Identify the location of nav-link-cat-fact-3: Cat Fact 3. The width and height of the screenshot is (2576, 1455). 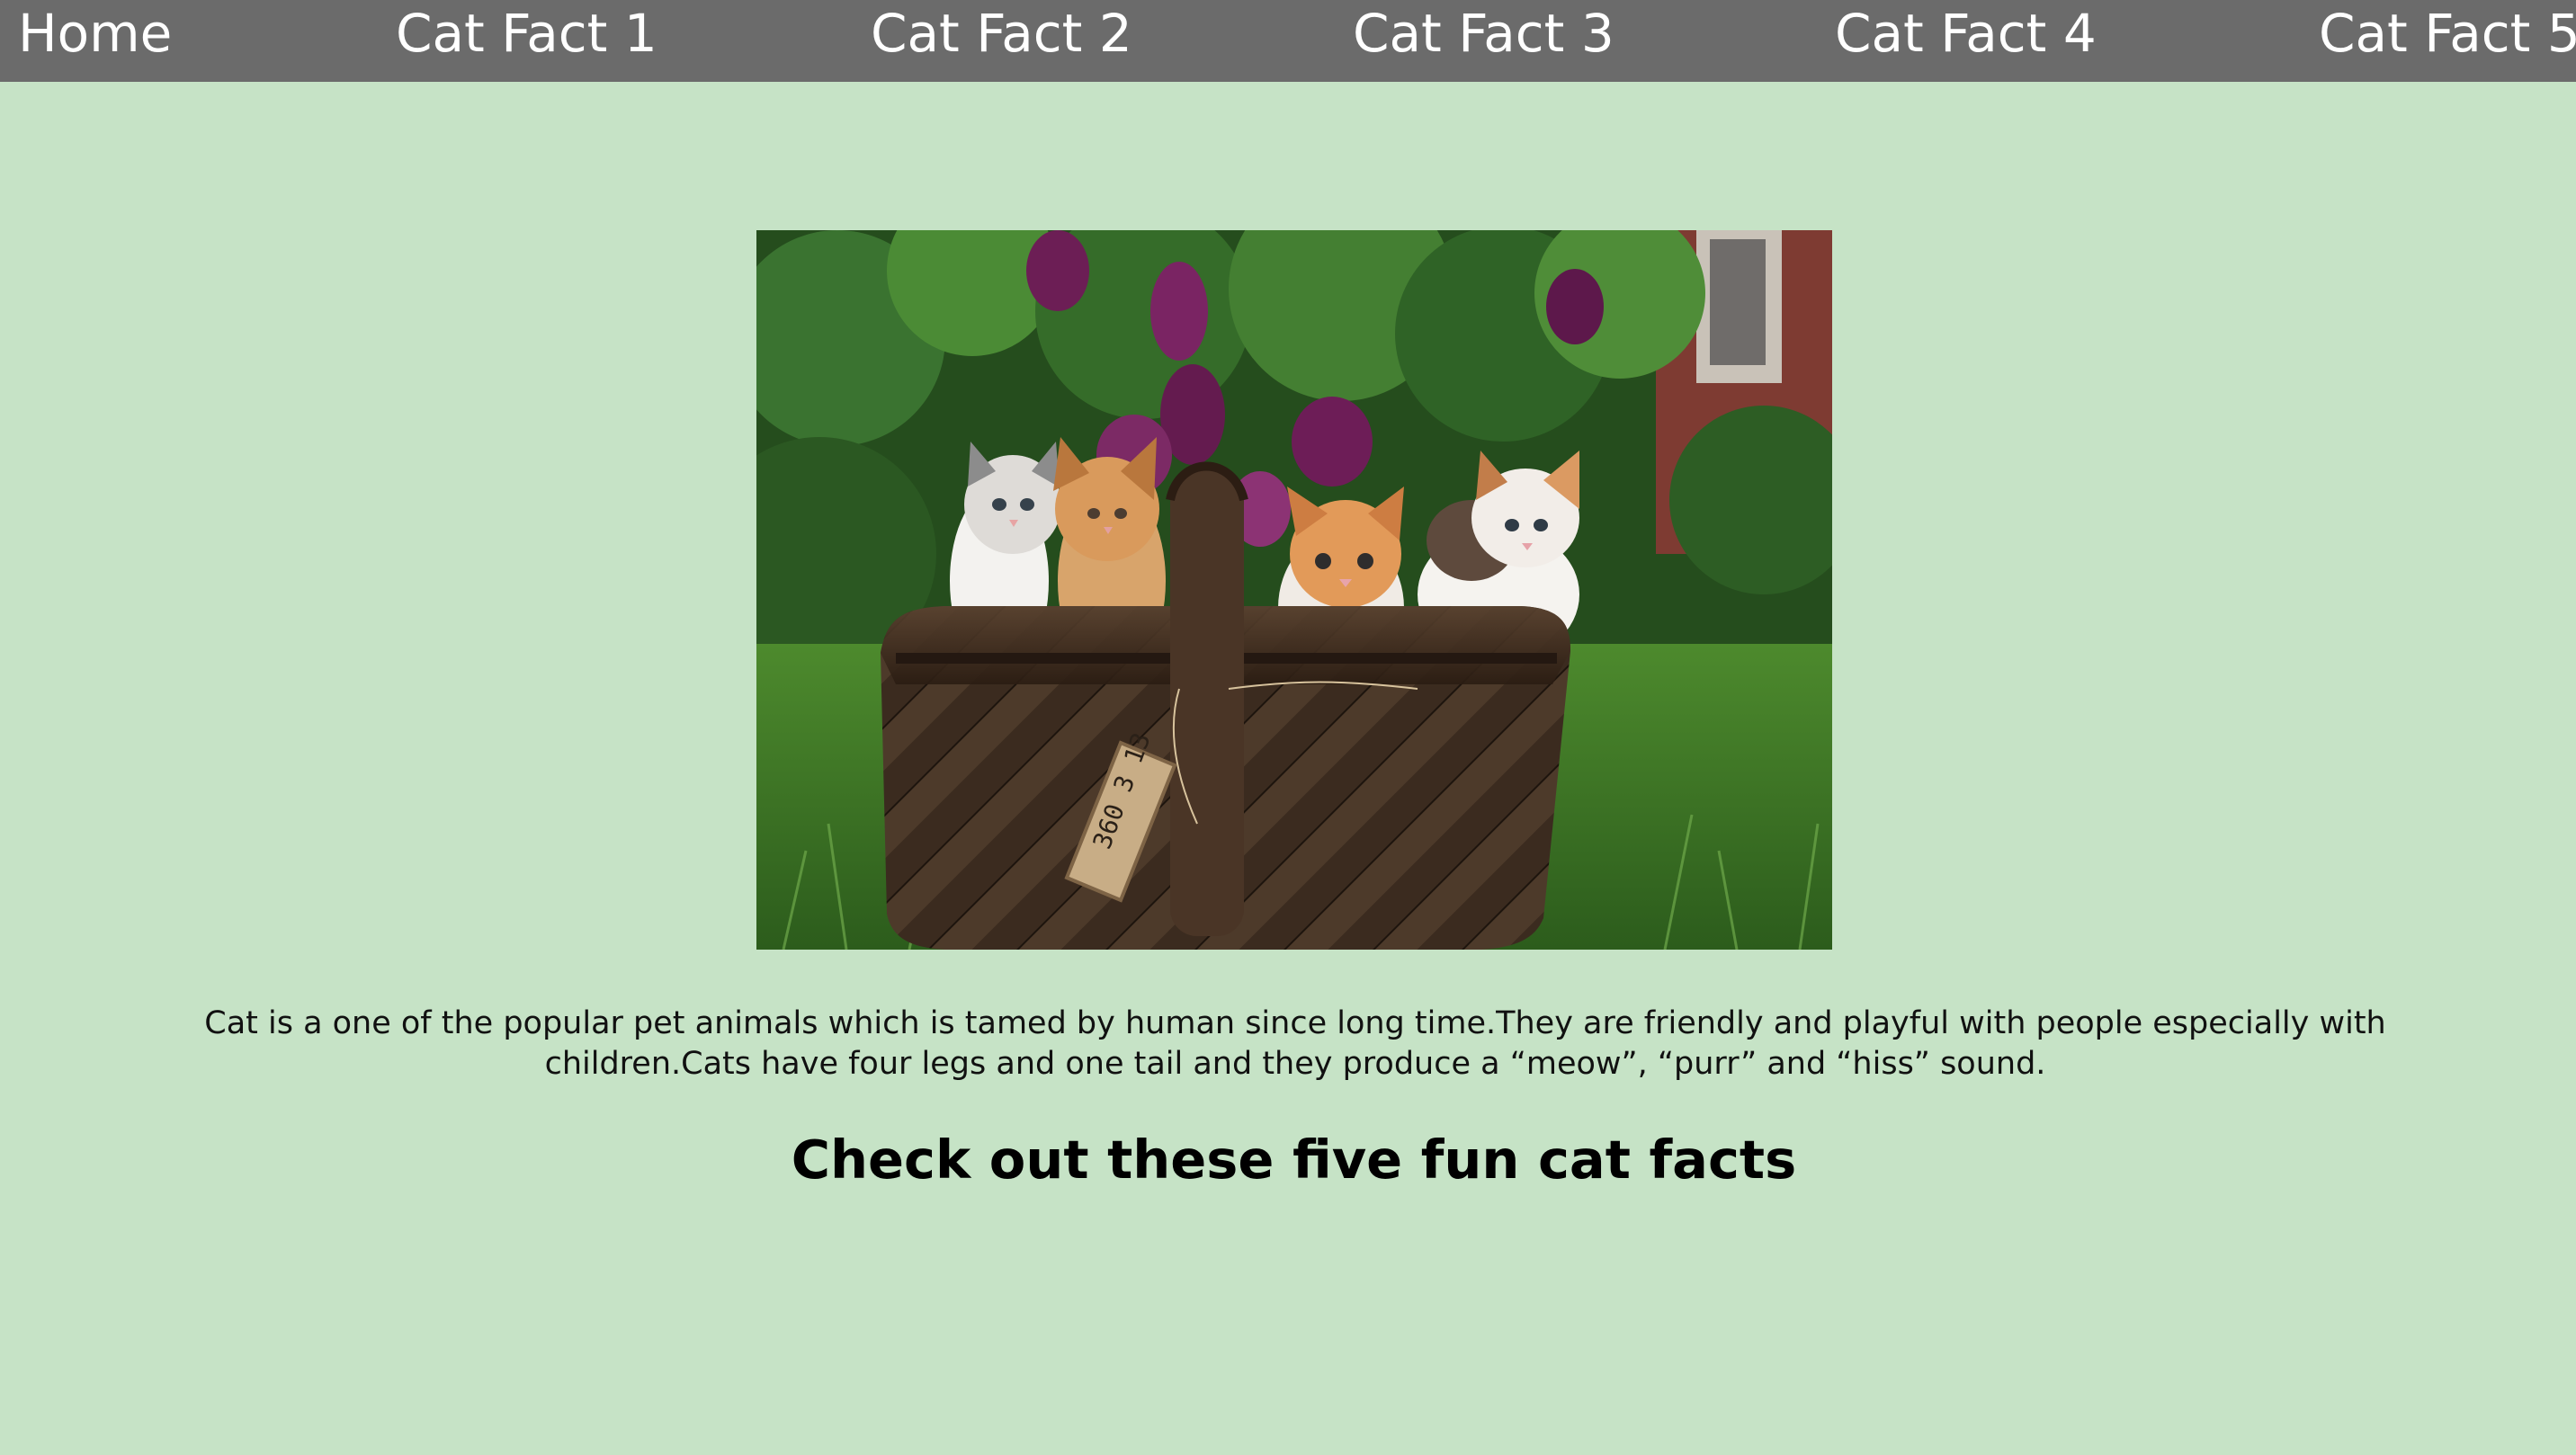
(1483, 41).